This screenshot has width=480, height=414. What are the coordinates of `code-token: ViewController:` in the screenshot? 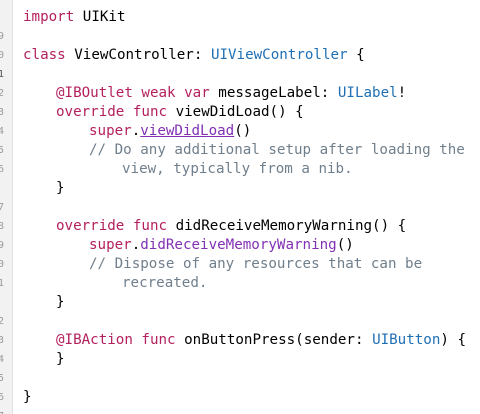 It's located at (138, 55).